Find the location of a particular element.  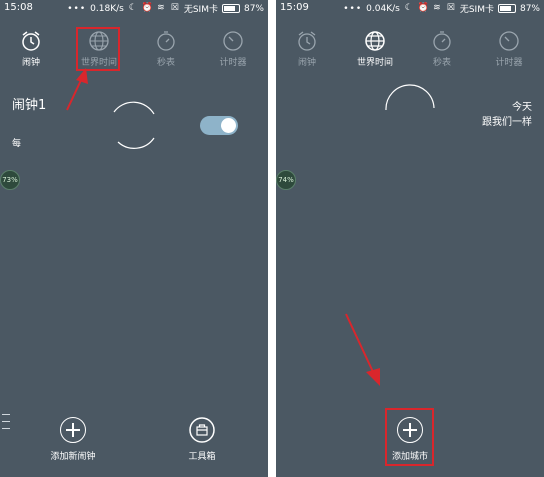

toolbox-button: 工具箱 is located at coordinates (202, 439).